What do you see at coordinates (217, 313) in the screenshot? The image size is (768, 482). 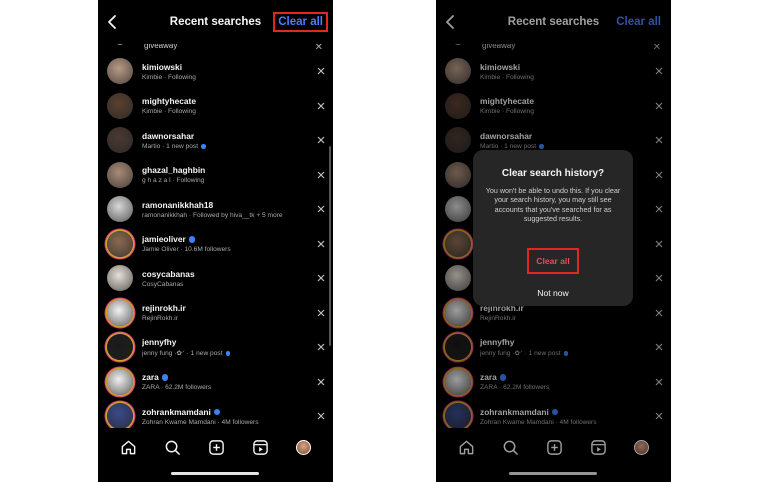 I see `list-item: rejinrokh.ir RejinRokh.ir` at bounding box center [217, 313].